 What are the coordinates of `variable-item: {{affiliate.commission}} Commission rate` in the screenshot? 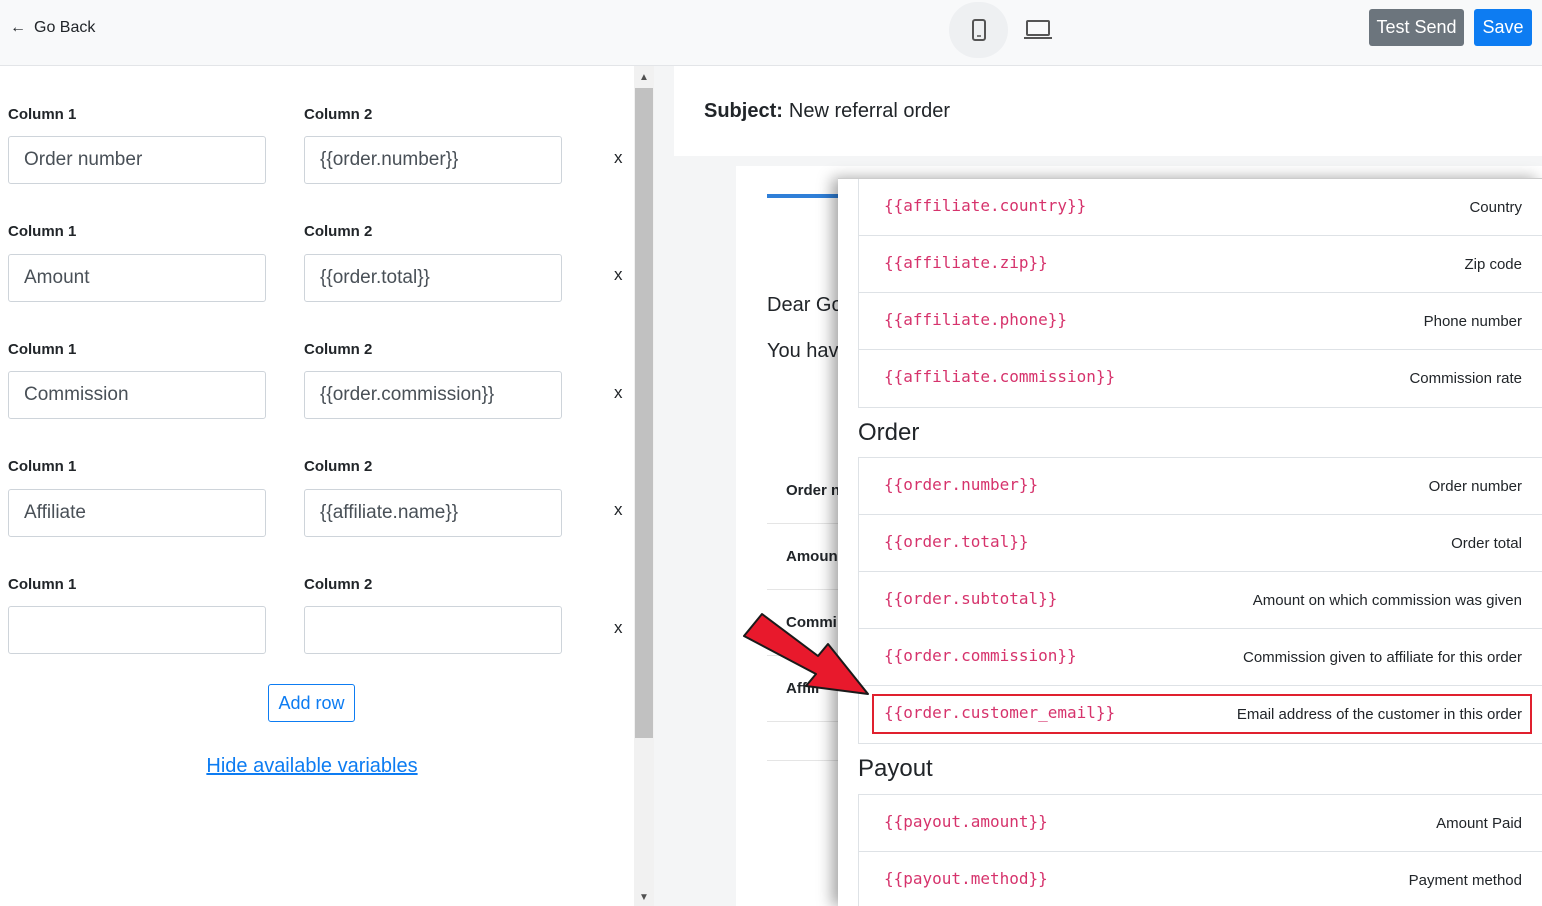 It's located at (1200, 378).